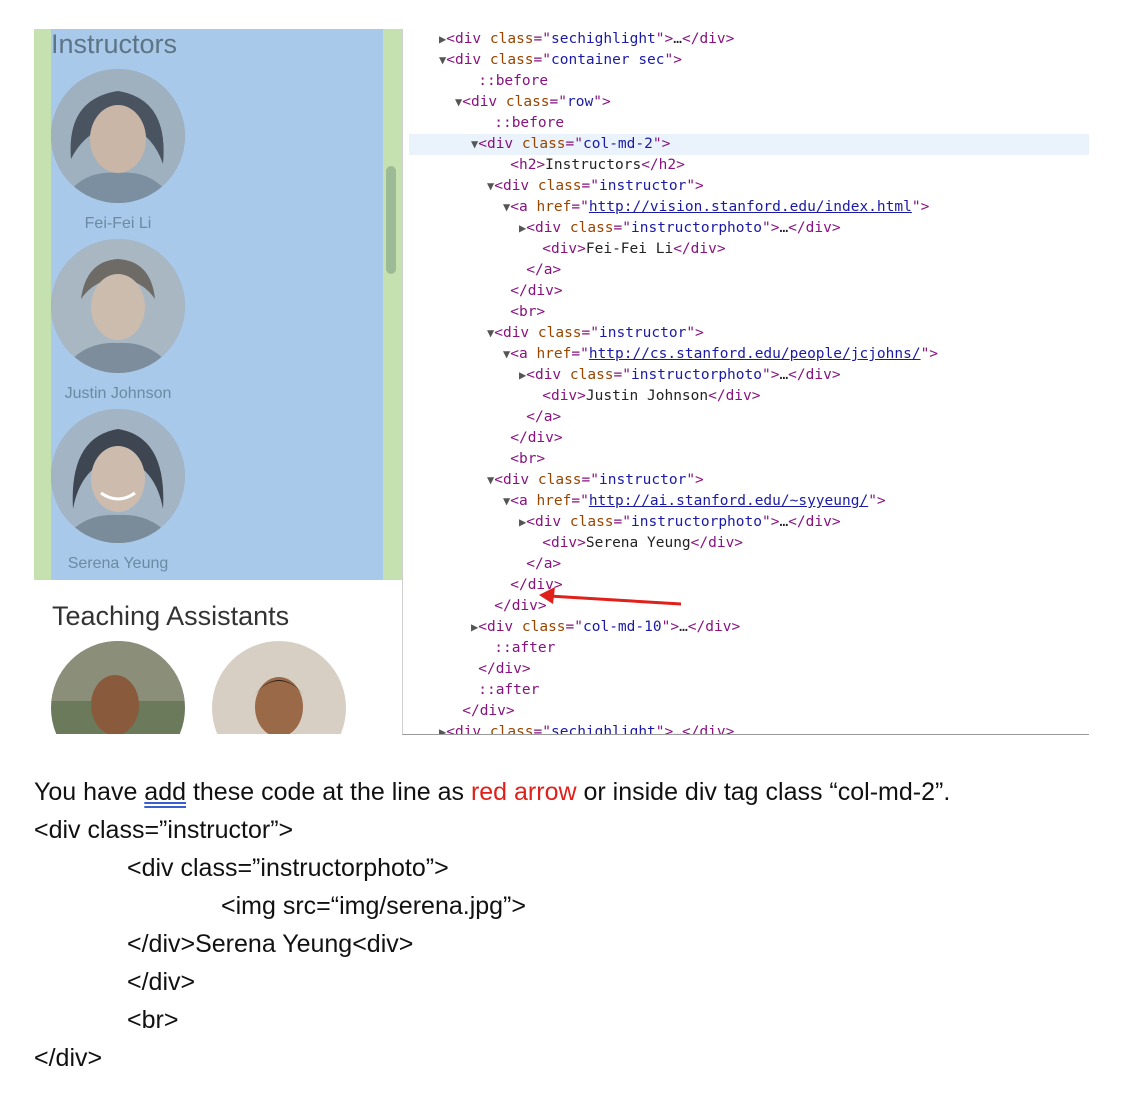 This screenshot has height=1106, width=1136. Describe the element at coordinates (118, 394) in the screenshot. I see `instructor-name: Justin Johnson` at that location.